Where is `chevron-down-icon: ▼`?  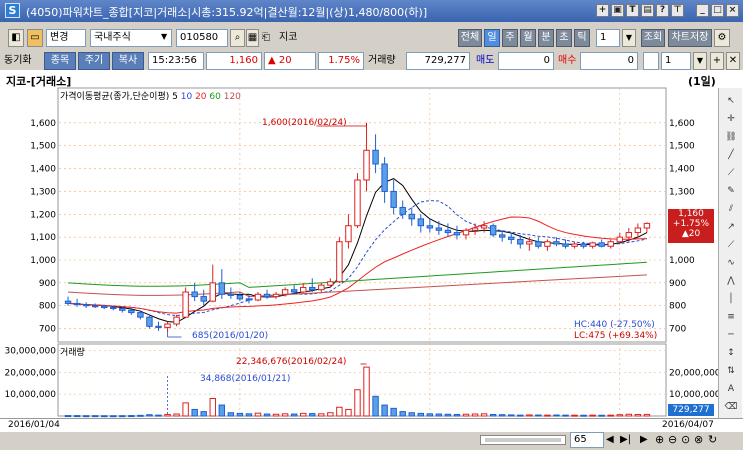
chevron-down-icon: ▼ is located at coordinates (164, 36).